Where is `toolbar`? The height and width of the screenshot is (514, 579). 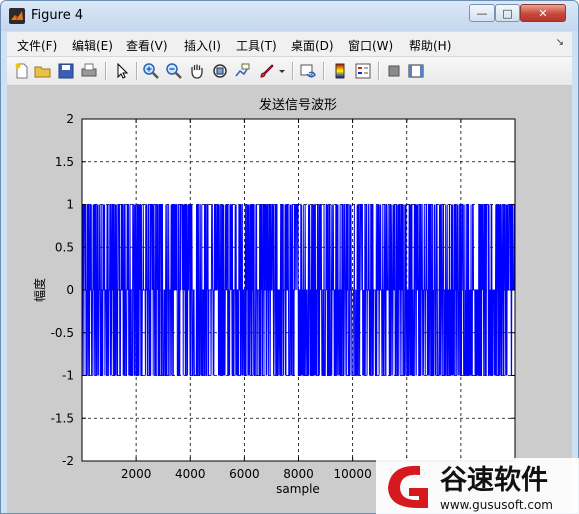 toolbar is located at coordinates (289, 71).